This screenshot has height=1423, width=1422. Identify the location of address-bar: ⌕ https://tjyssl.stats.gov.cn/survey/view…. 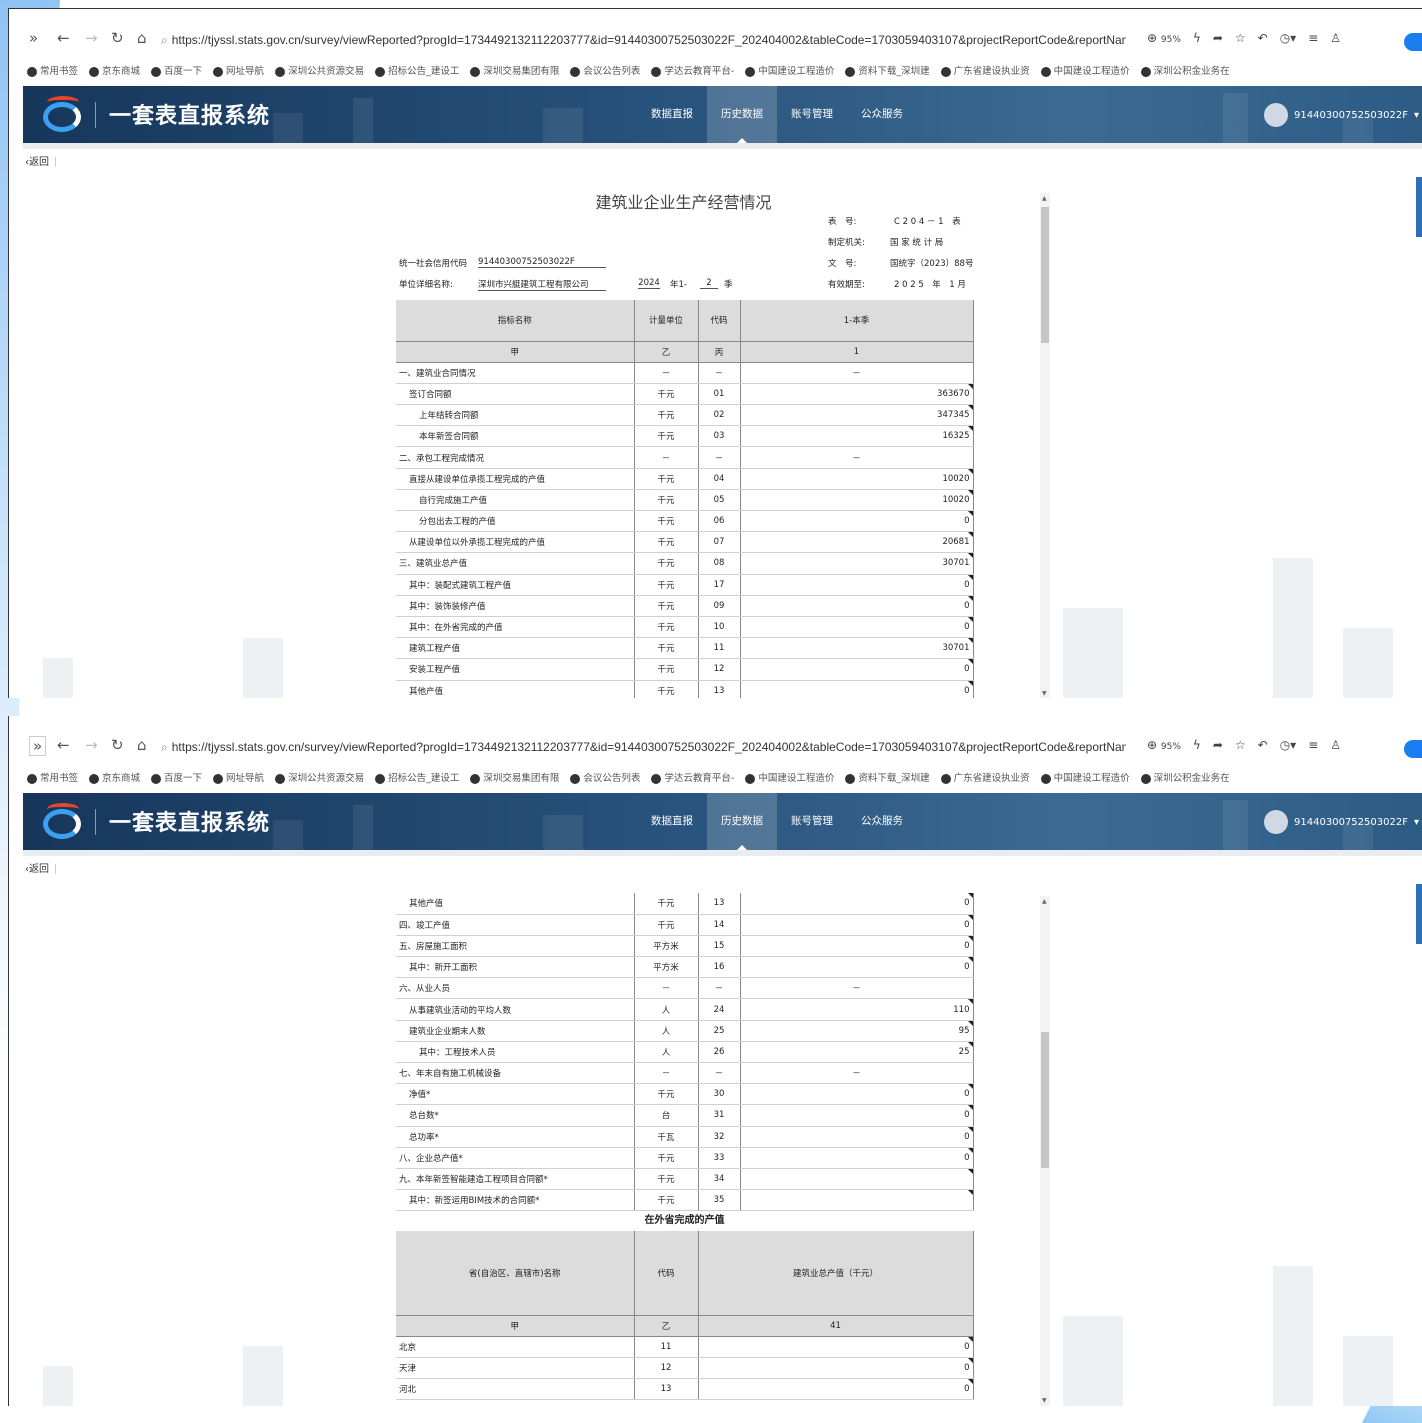
(643, 41).